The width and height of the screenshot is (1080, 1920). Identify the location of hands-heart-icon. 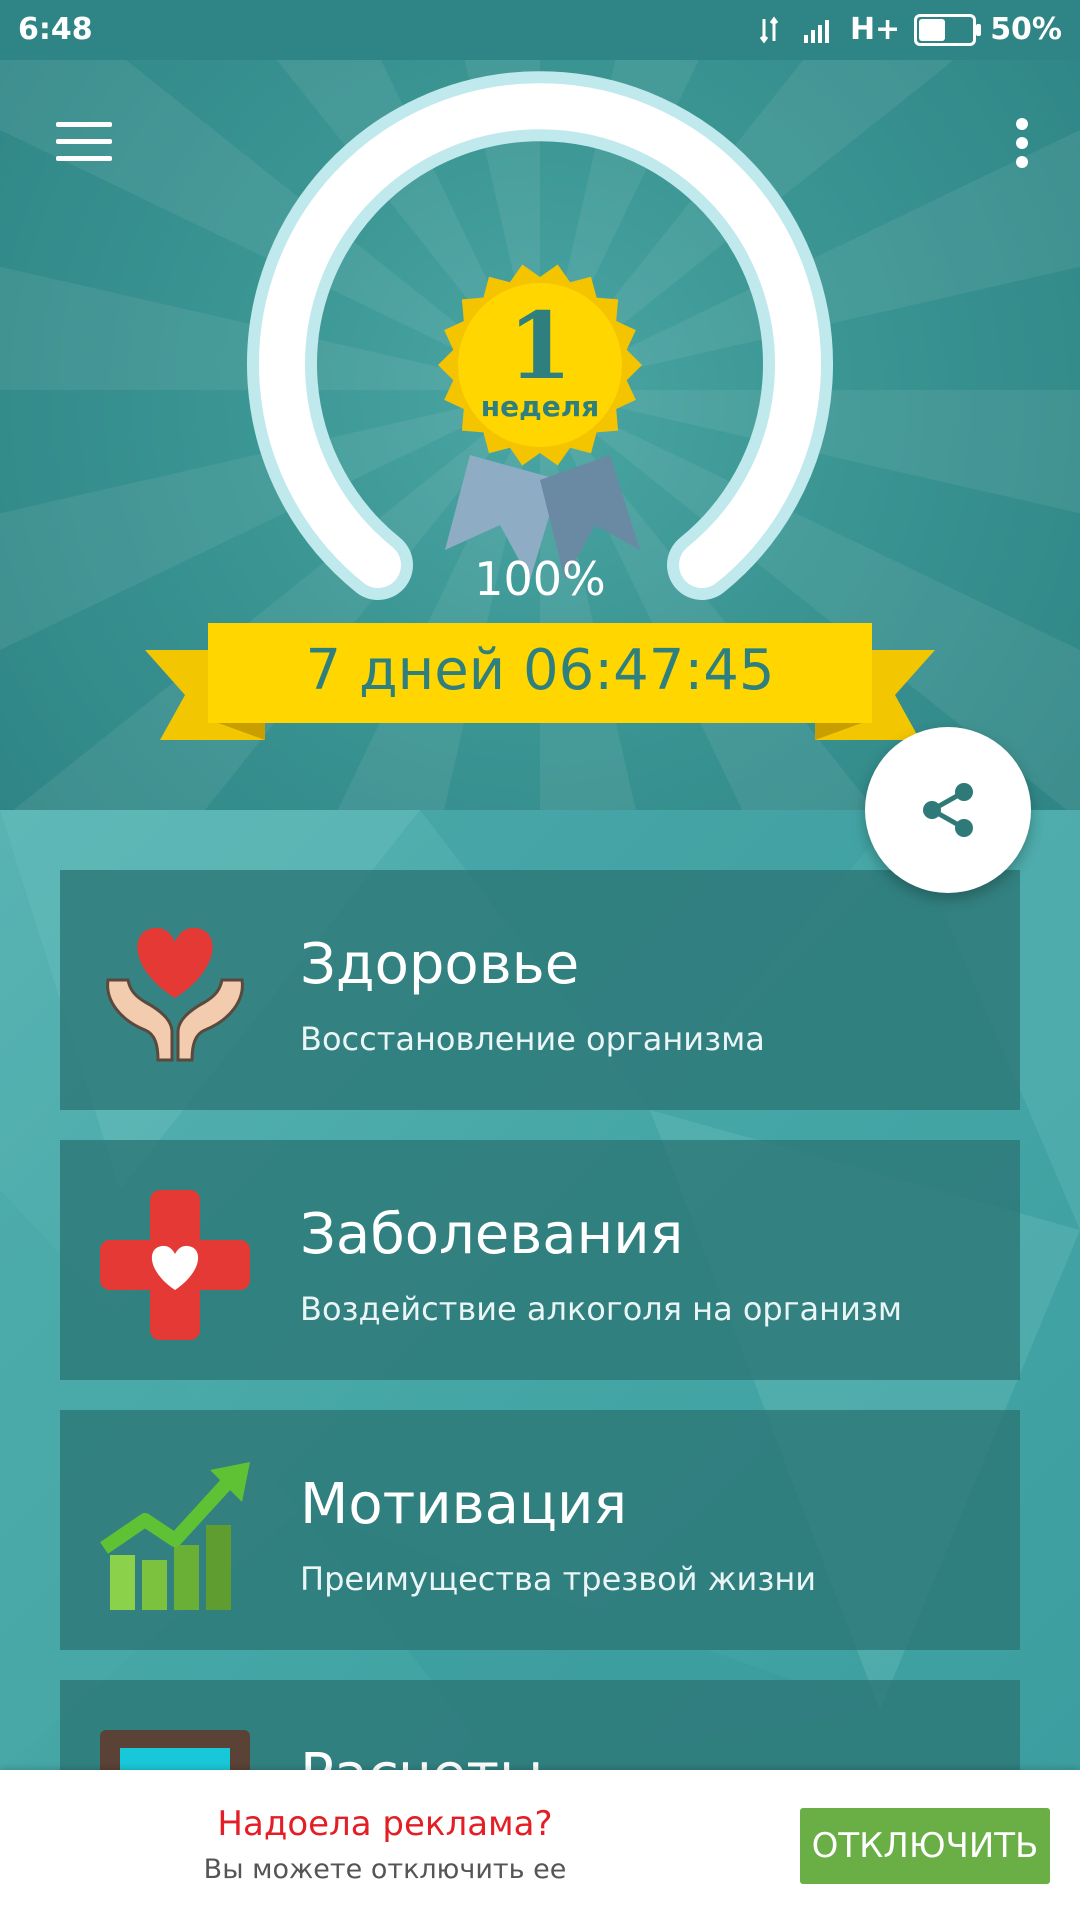
(175, 994).